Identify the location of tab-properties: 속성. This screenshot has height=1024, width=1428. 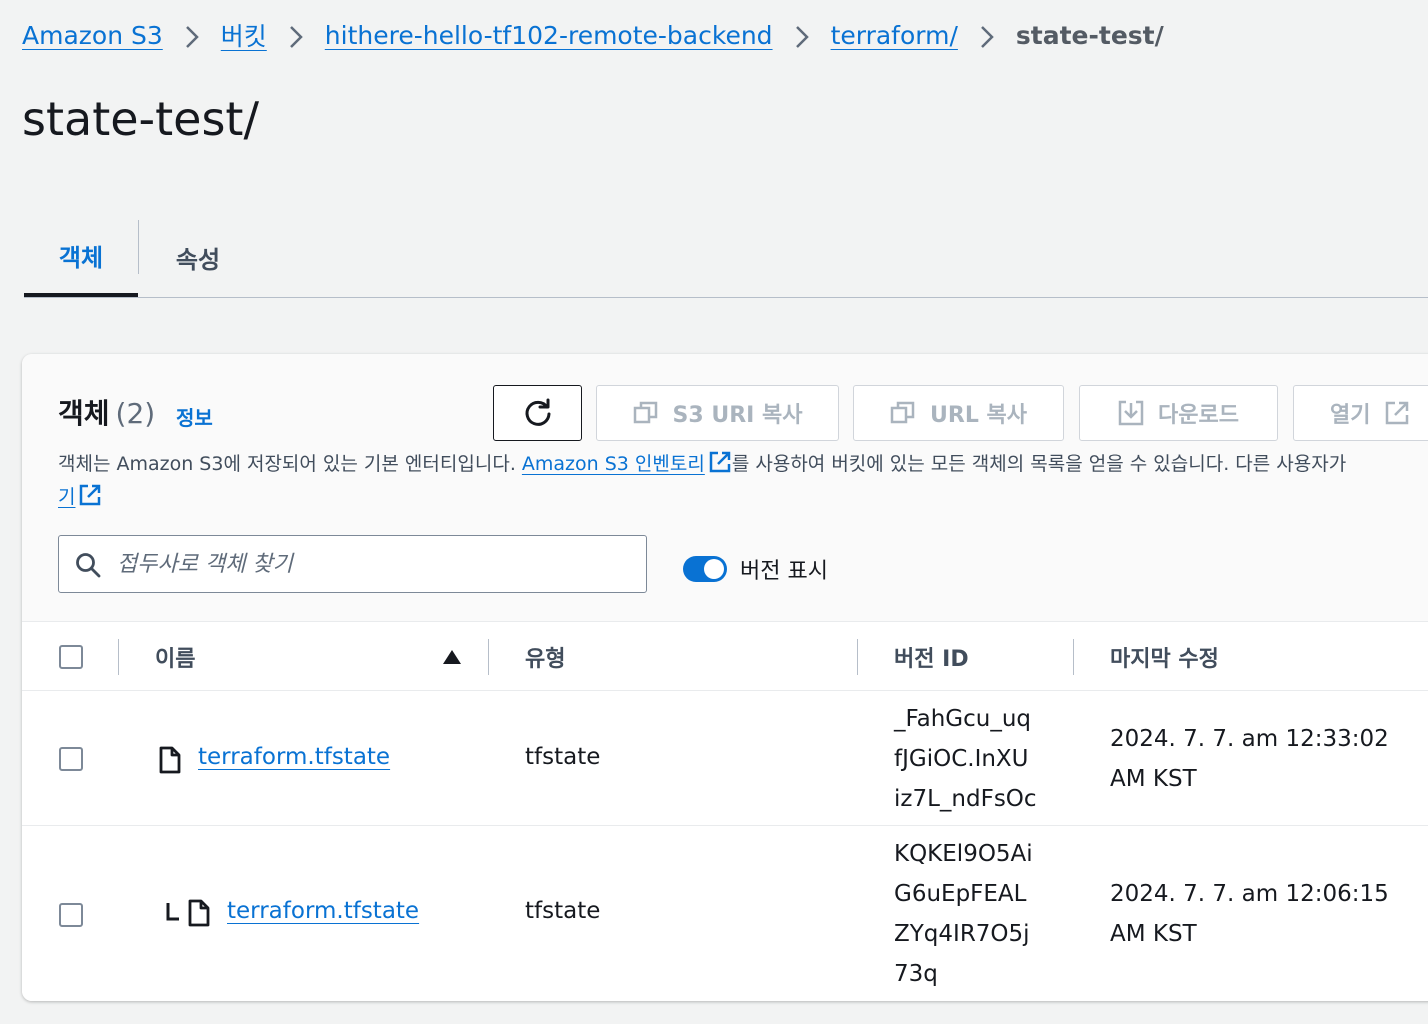
(198, 257).